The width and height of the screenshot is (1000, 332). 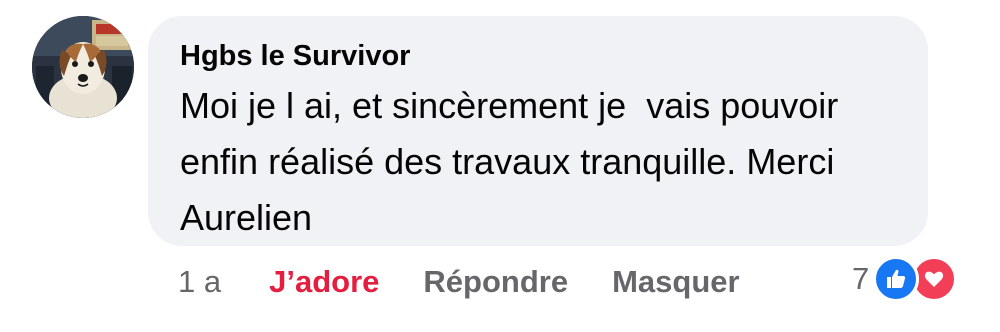 I want to click on author-name: Hgbs le Survivor, so click(x=539, y=56).